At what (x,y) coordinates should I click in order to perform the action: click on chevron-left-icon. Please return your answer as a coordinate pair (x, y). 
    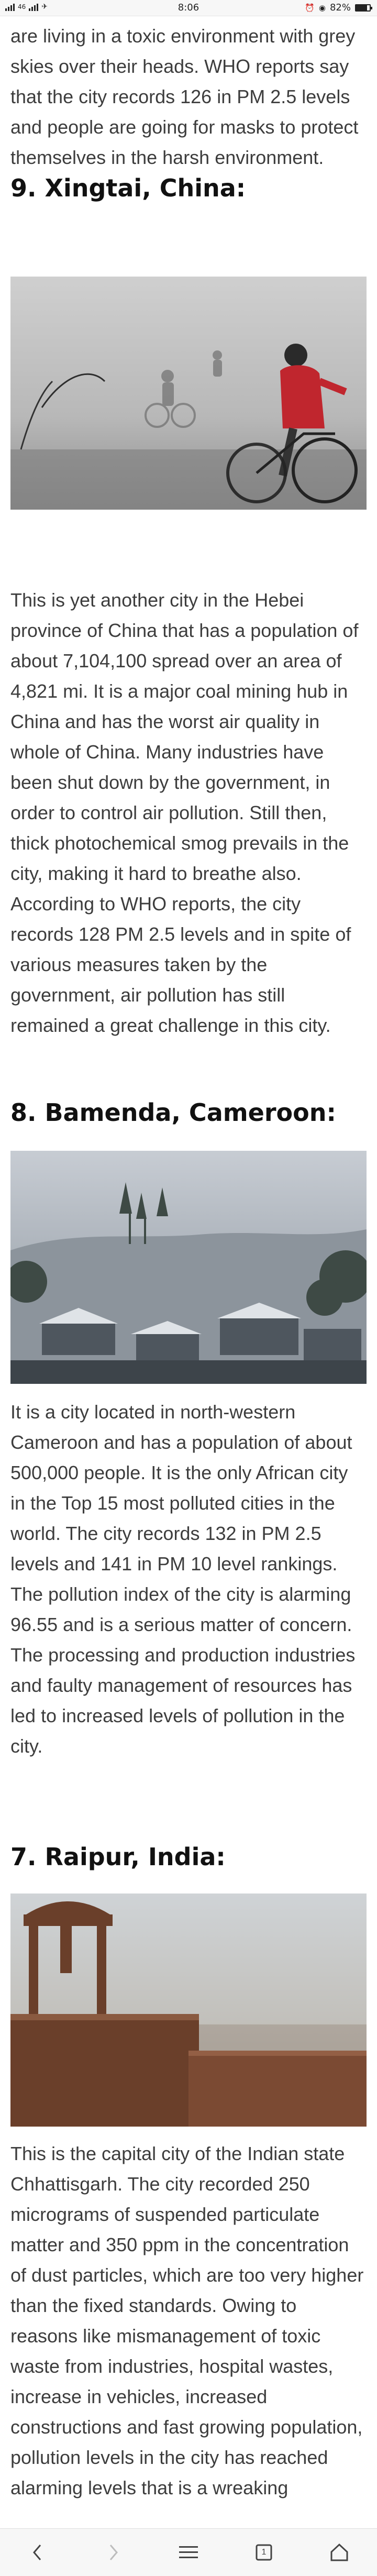
    Looking at the image, I should click on (37, 2552).